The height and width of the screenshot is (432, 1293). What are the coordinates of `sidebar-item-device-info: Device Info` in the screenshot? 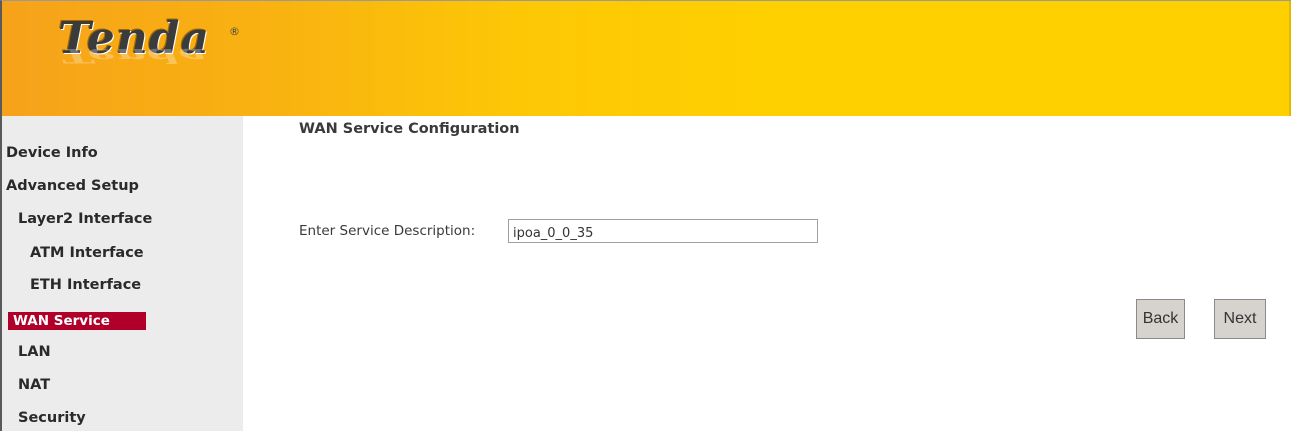 It's located at (52, 153).